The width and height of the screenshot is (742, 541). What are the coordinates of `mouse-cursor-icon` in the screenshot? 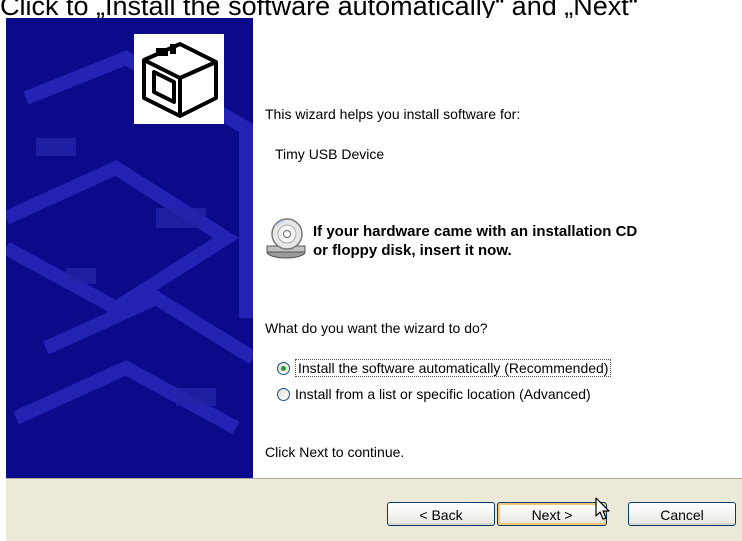 It's located at (602, 508).